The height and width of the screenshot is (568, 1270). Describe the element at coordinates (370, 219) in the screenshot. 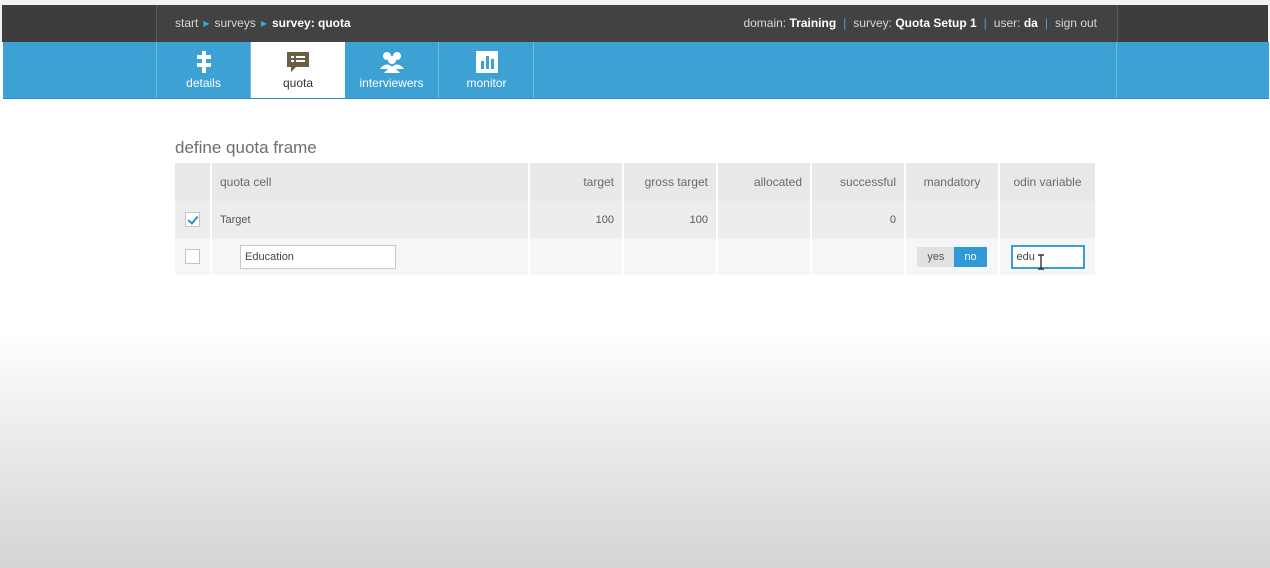

I see `quota-cell-name: Target` at that location.